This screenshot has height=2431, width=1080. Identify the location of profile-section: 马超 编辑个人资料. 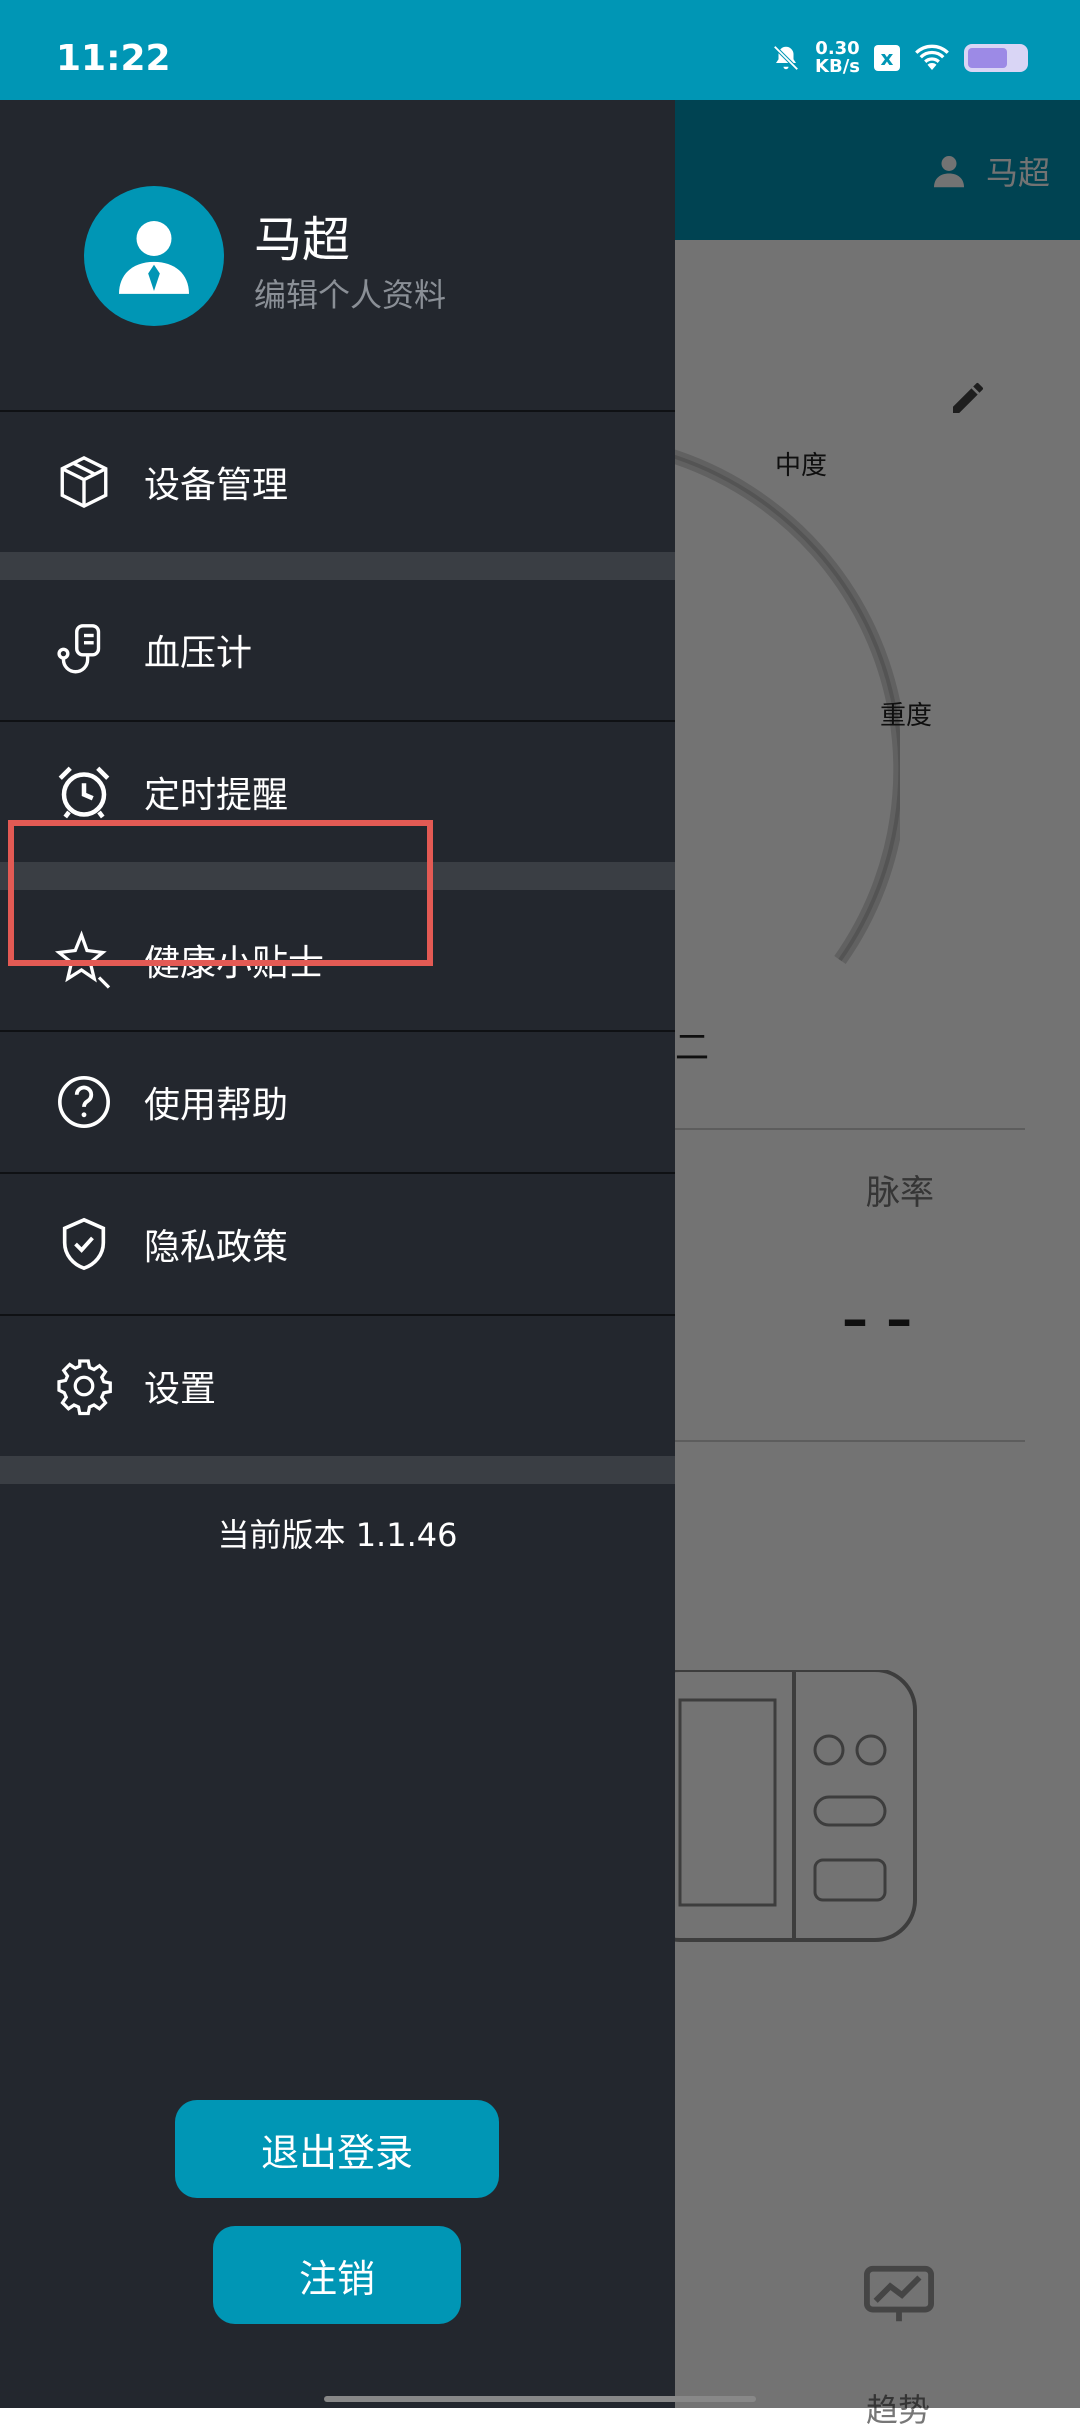
(337, 255).